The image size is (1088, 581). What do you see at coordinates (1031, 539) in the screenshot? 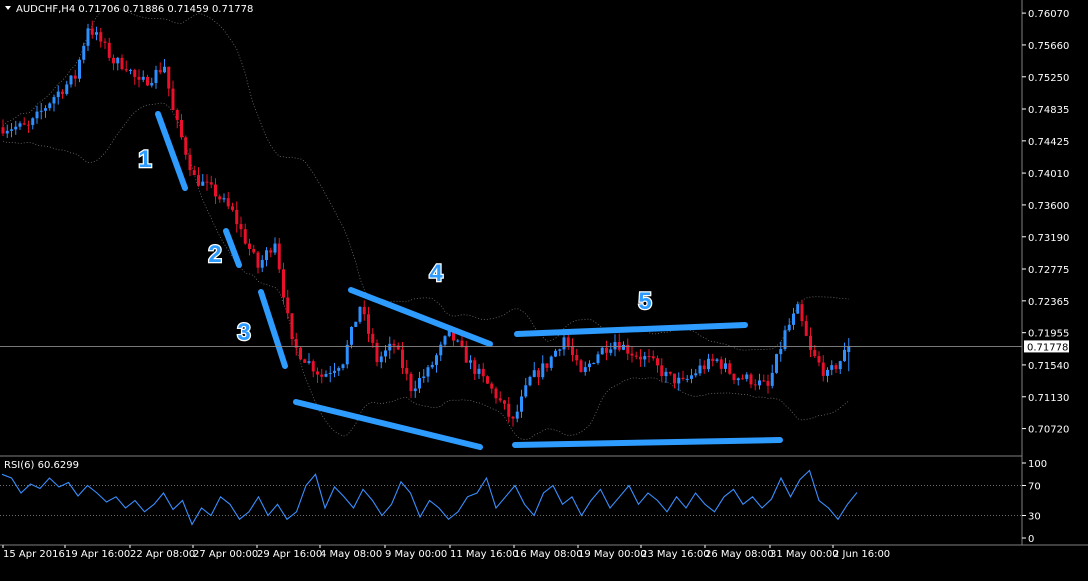
I see `rsi-tick-label: 0` at bounding box center [1031, 539].